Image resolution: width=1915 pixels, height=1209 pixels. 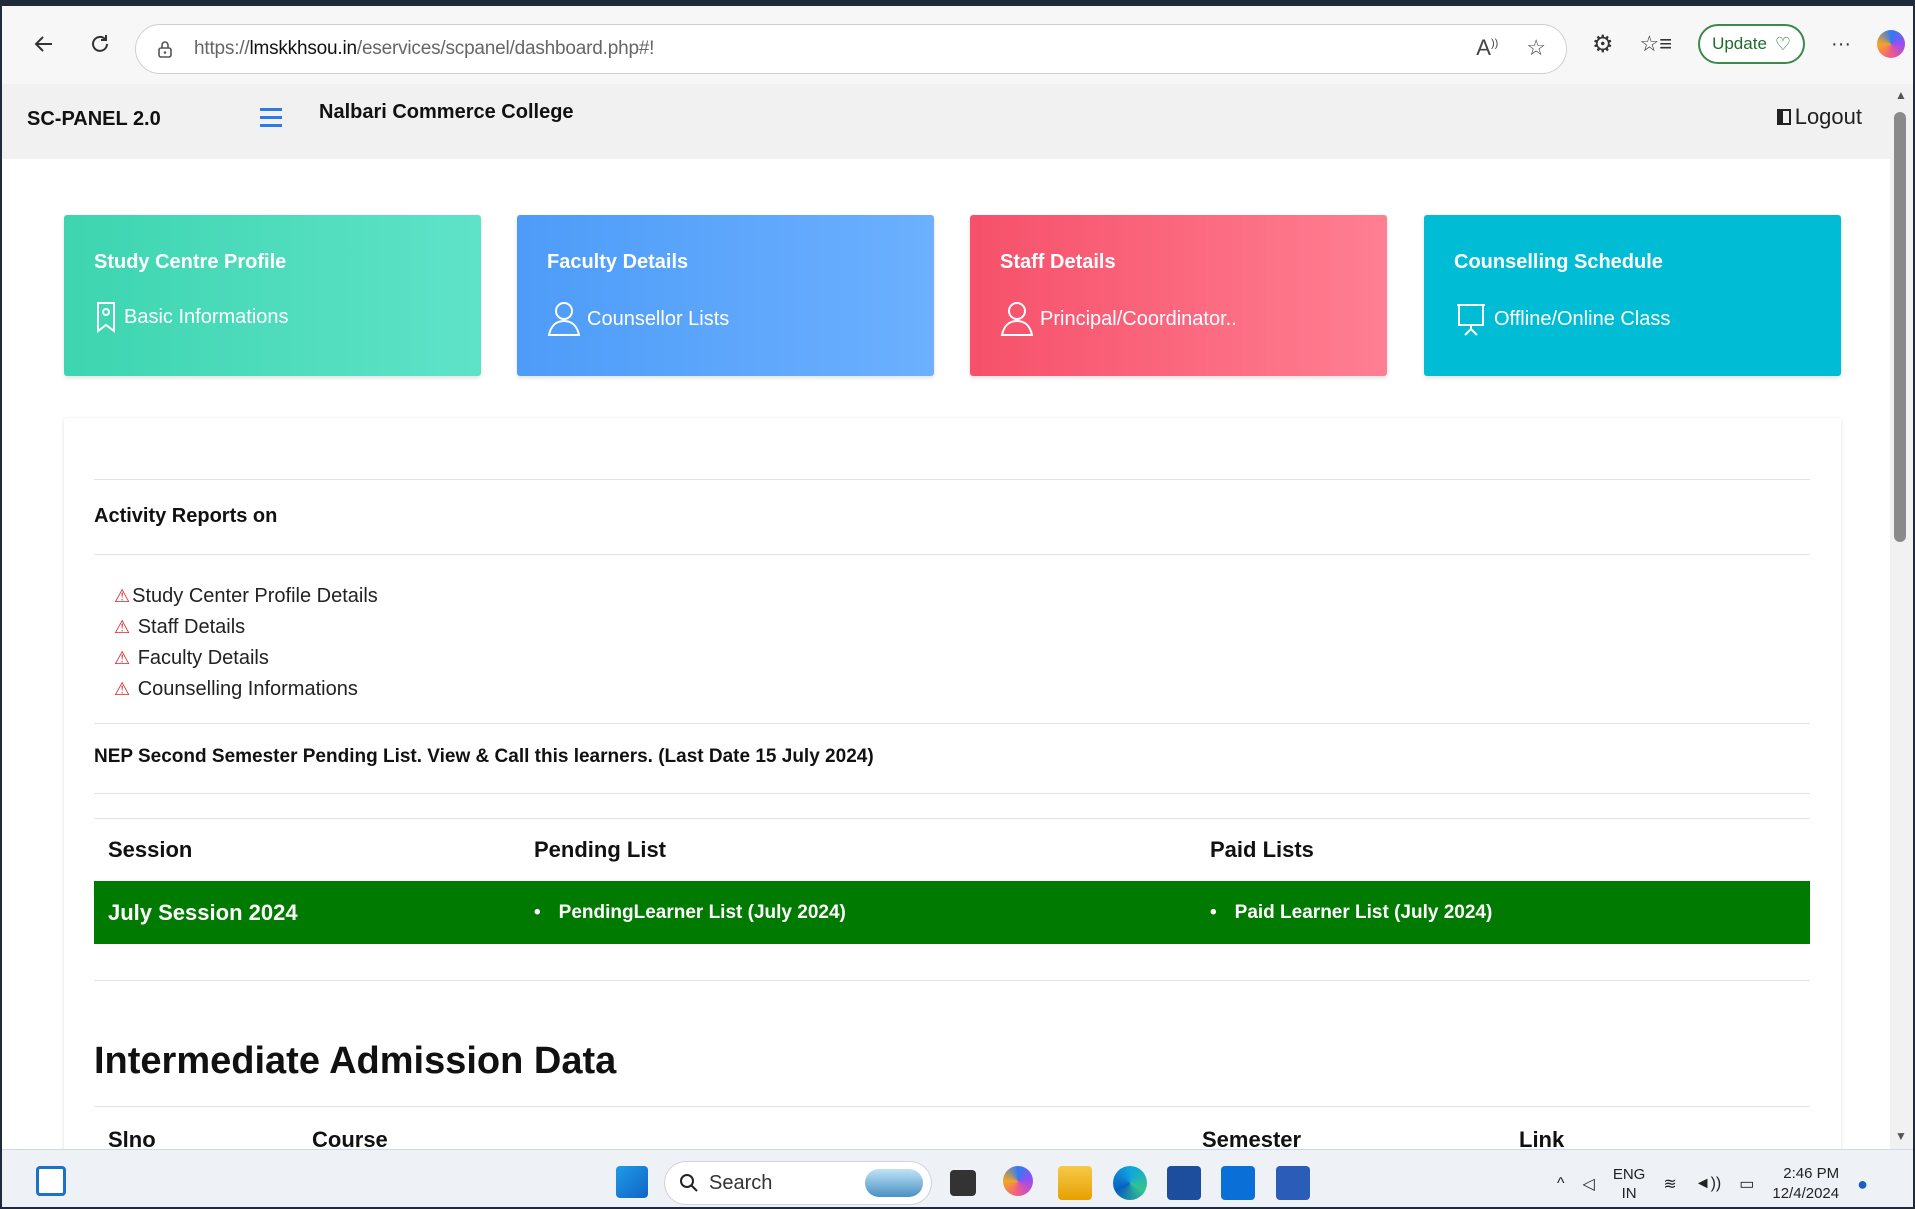 What do you see at coordinates (190, 262) in the screenshot?
I see `tile-title: Study Centre Profile` at bounding box center [190, 262].